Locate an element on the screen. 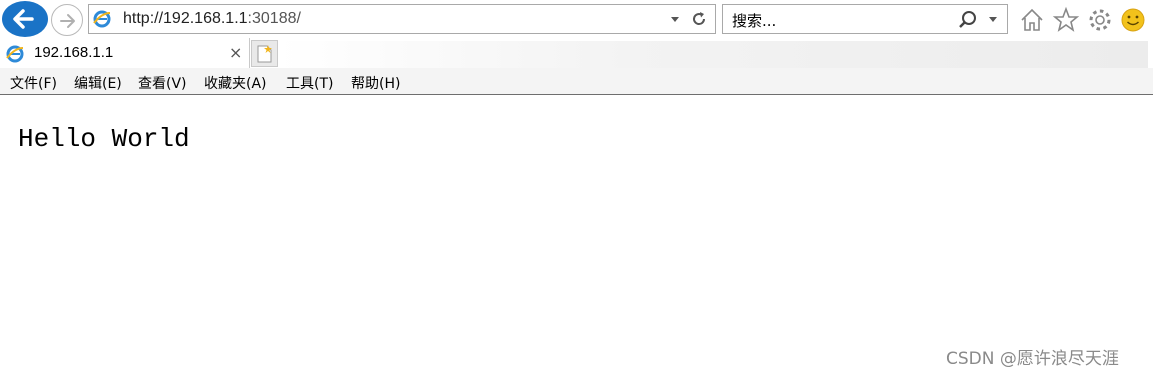 The width and height of the screenshot is (1153, 376). gear-icon is located at coordinates (1100, 21).